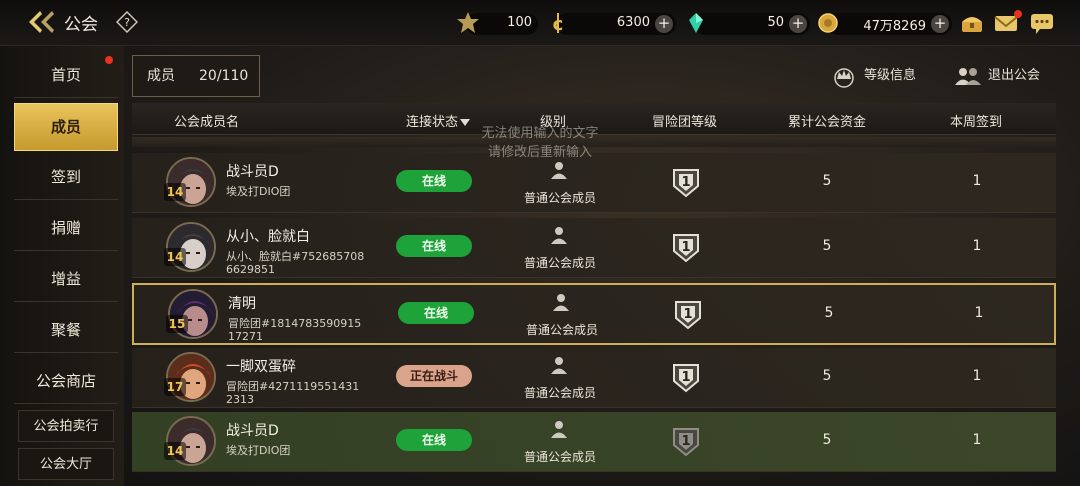 The height and width of the screenshot is (486, 1080). What do you see at coordinates (41, 22) in the screenshot?
I see `back-arrow-icon` at bounding box center [41, 22].